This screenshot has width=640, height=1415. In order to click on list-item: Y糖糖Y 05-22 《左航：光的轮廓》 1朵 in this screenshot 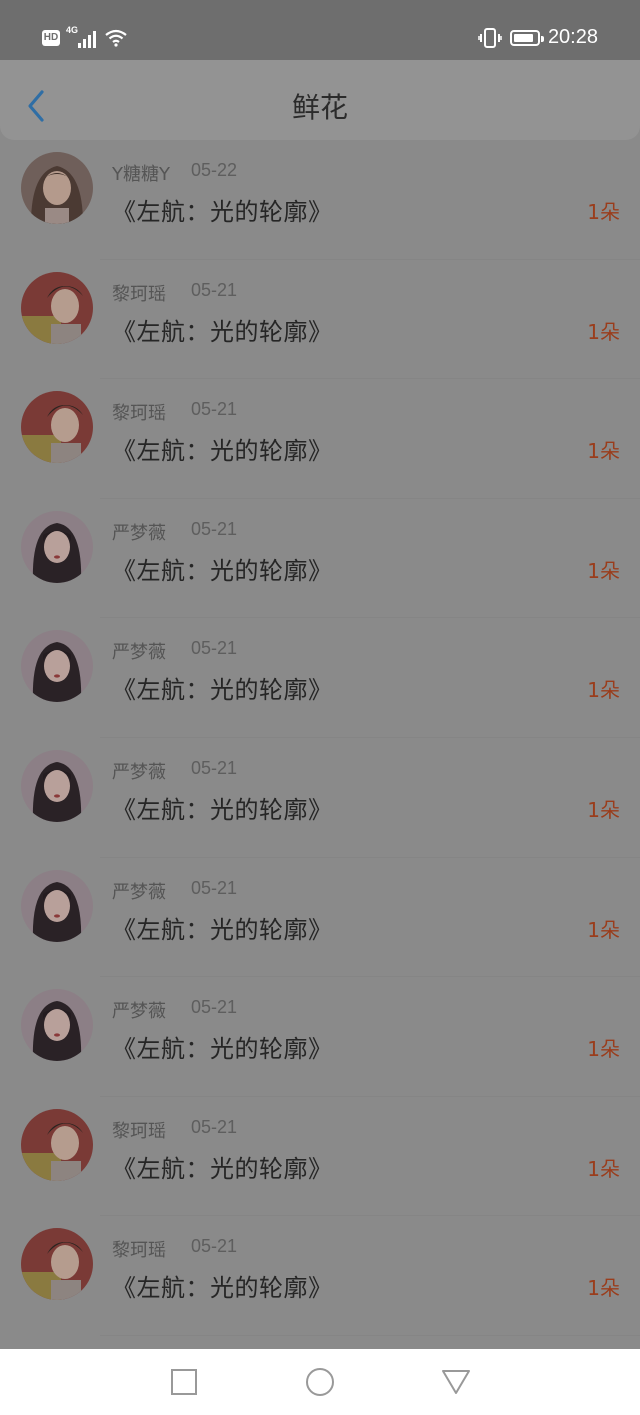, I will do `click(320, 200)`.